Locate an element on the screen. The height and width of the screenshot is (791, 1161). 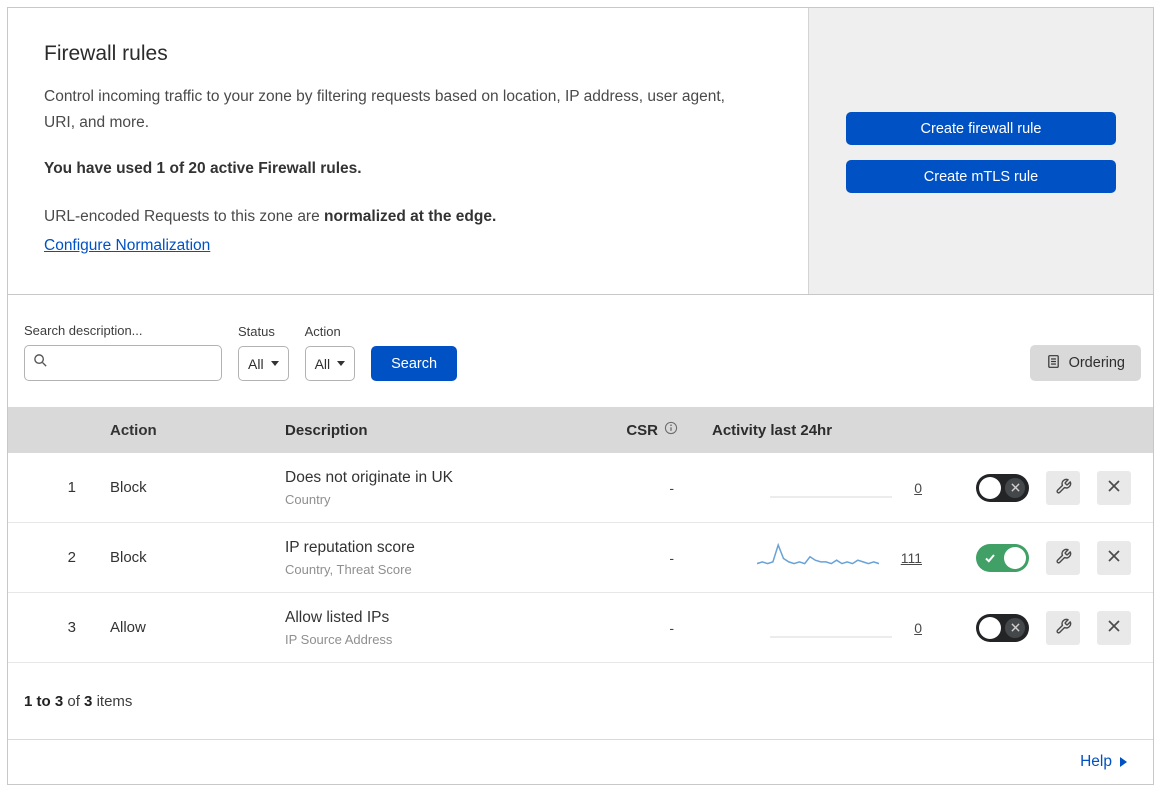
action-filter-group: Action All is located at coordinates (330, 352).